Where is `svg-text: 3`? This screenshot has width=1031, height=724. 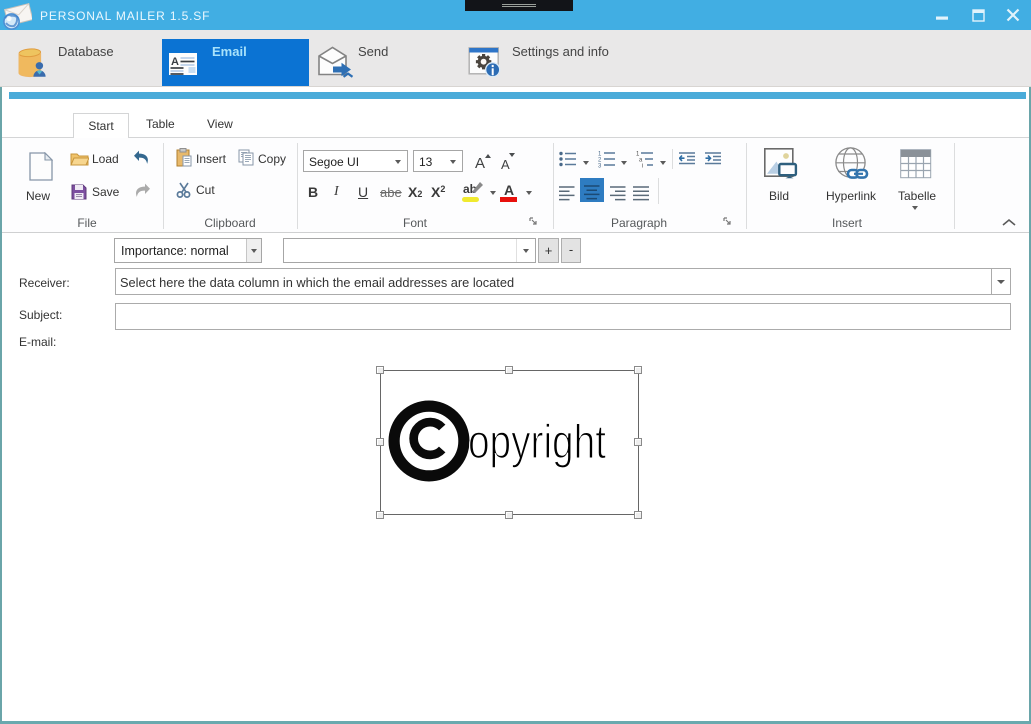 svg-text: 3 is located at coordinates (600, 166).